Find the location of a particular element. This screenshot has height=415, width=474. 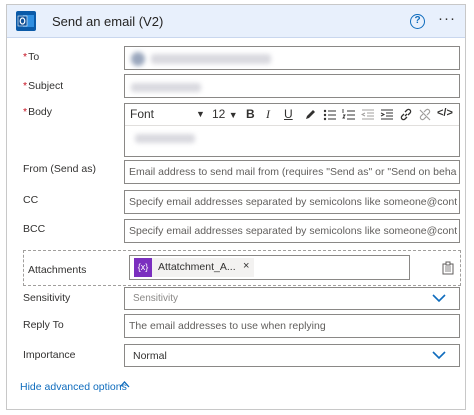

link-icon is located at coordinates (406, 114).